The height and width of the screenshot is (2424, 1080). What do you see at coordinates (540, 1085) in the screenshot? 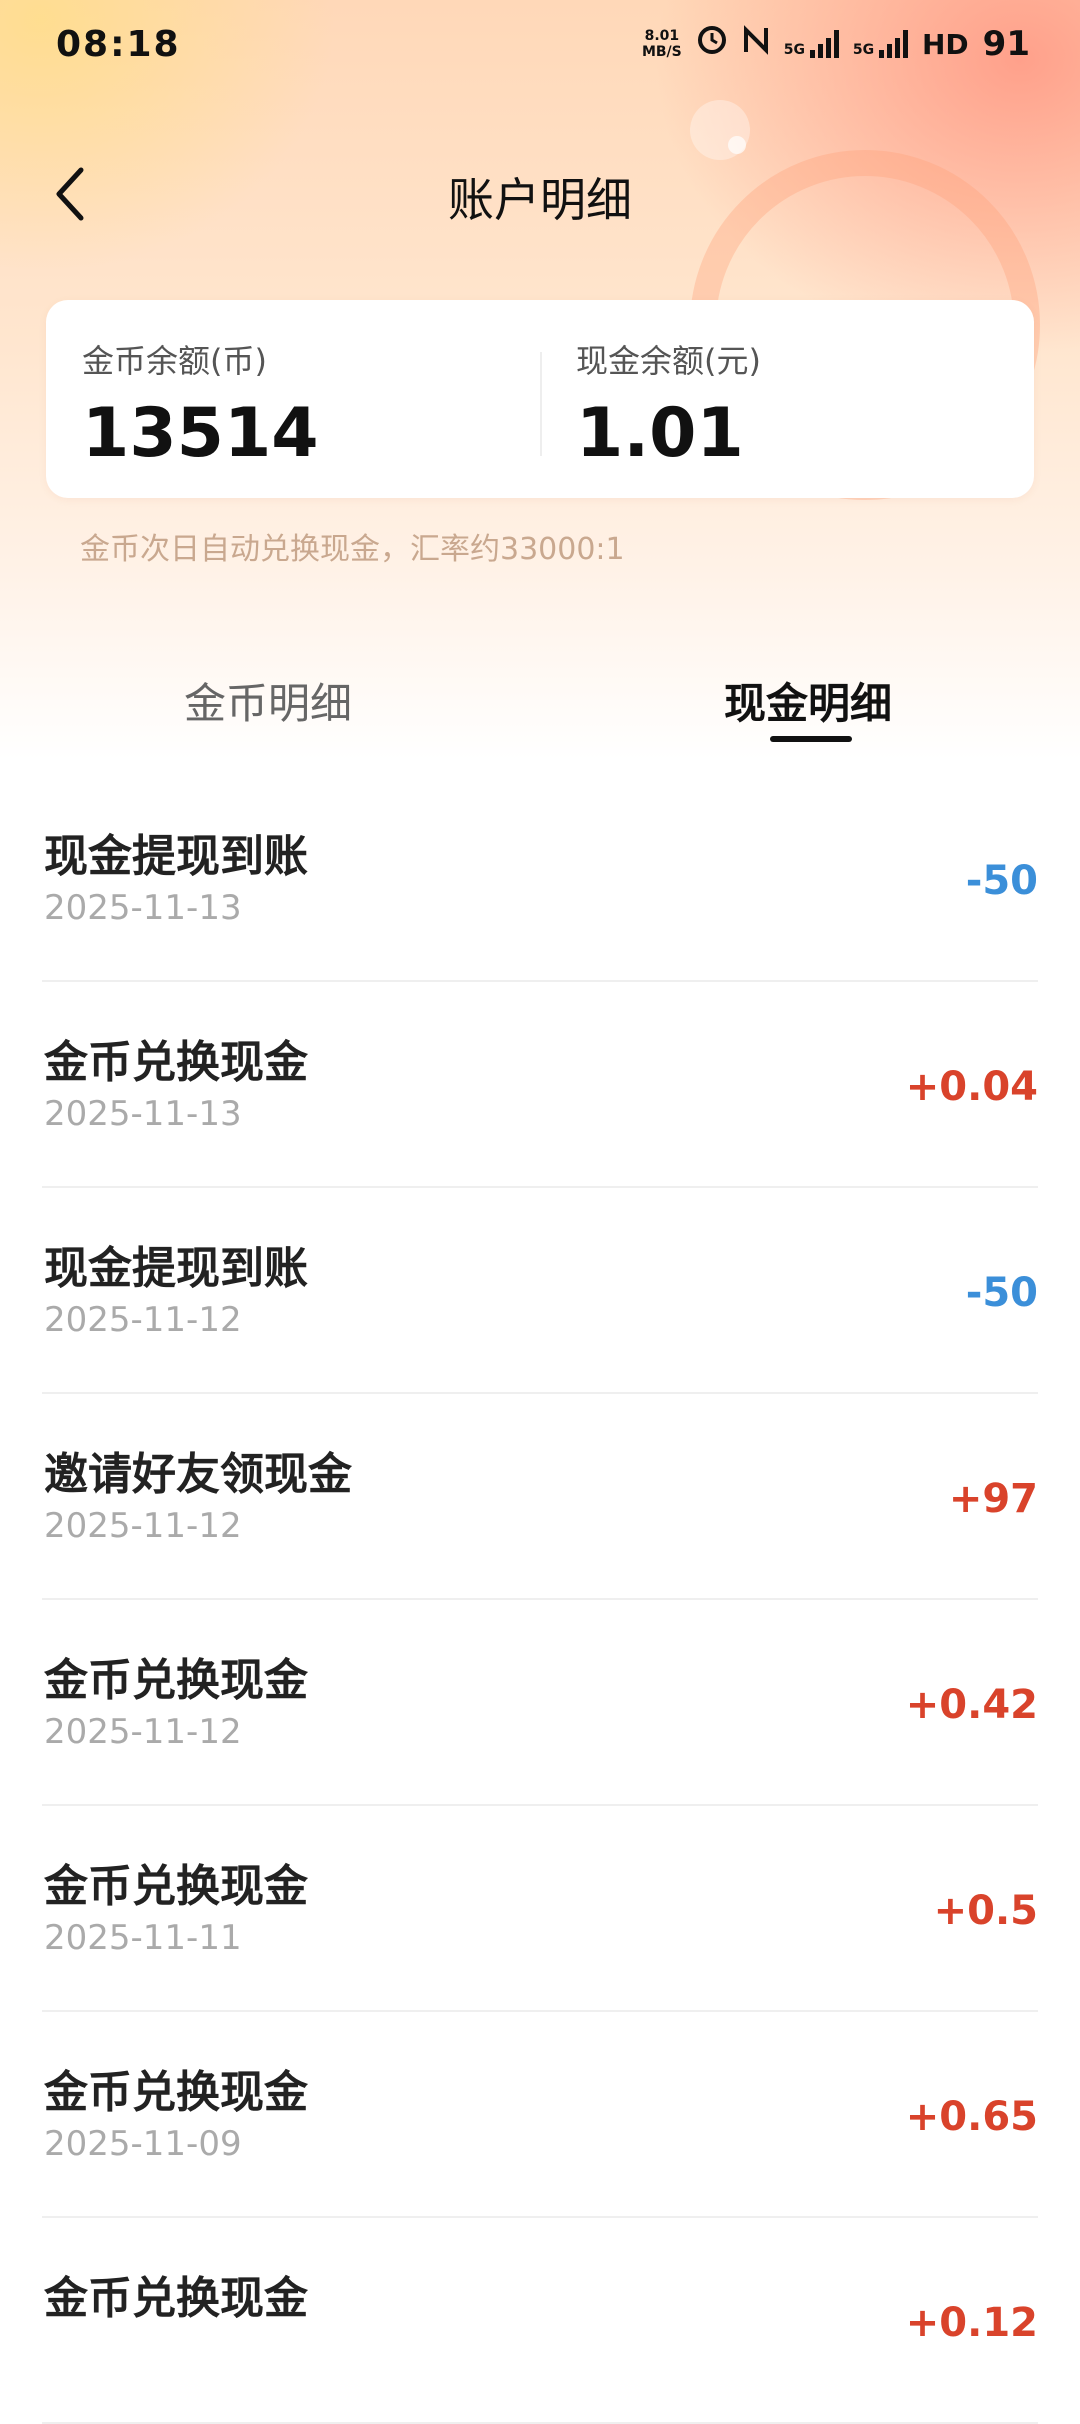
I see `list-item: 金币兑换现金 2025-11-13 +0.04` at bounding box center [540, 1085].